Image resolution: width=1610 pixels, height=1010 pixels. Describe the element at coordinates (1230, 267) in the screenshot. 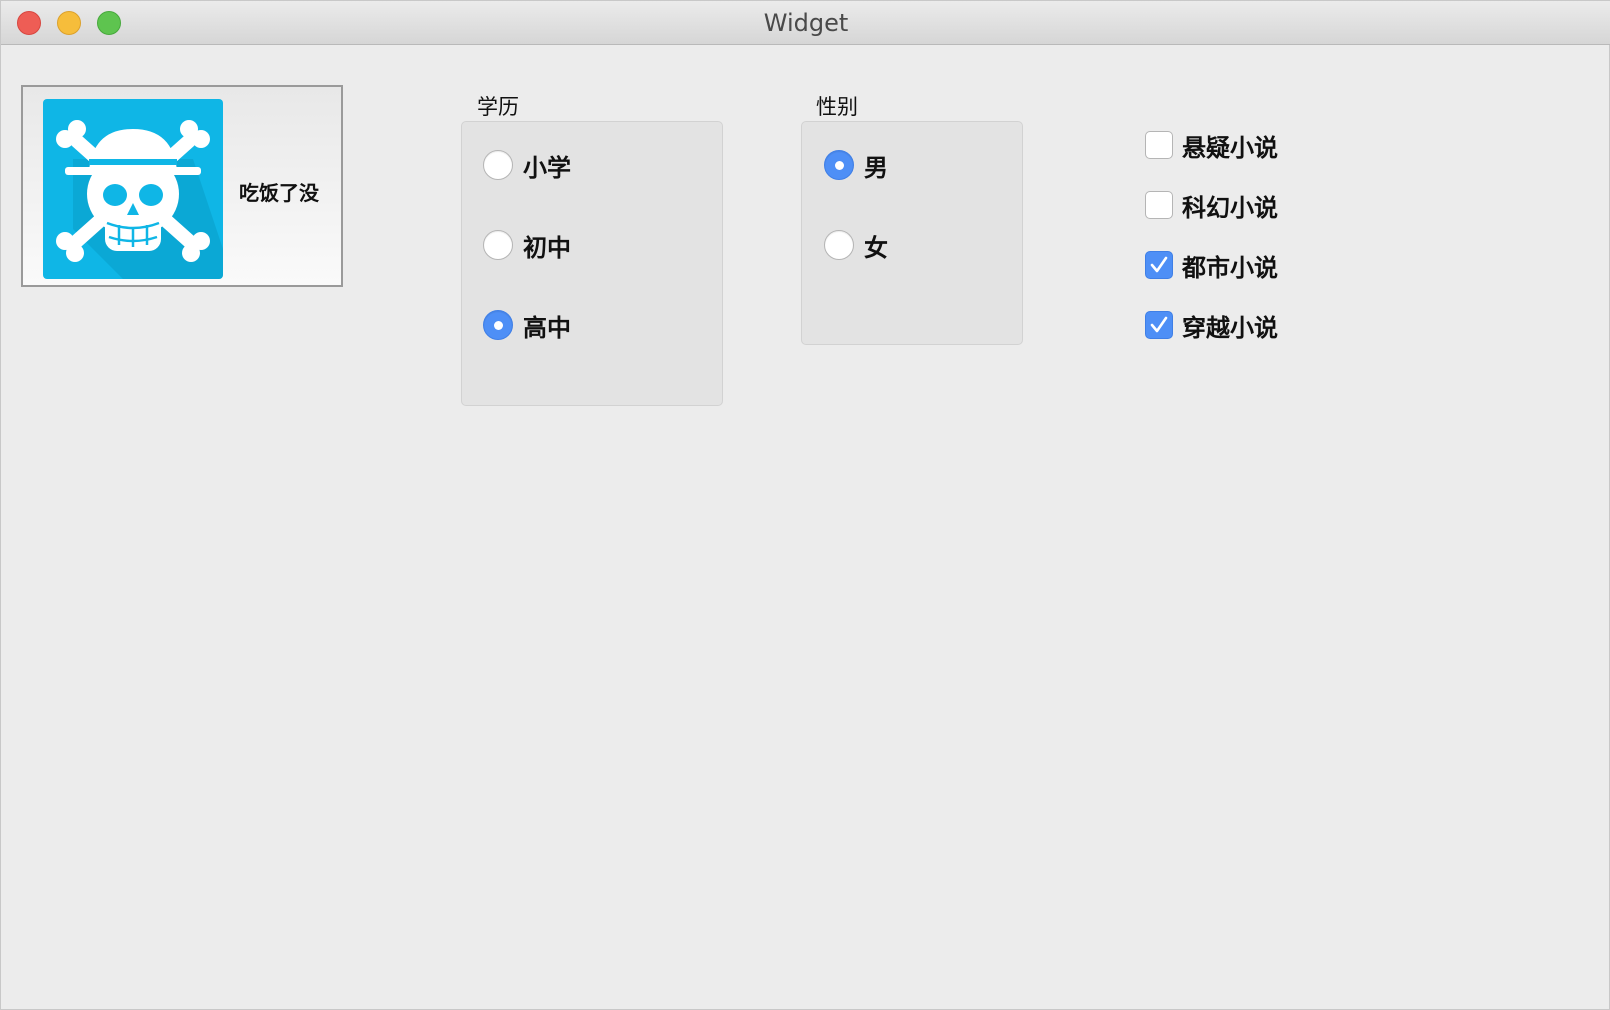

I see `checkbox-label: 都市小说` at that location.